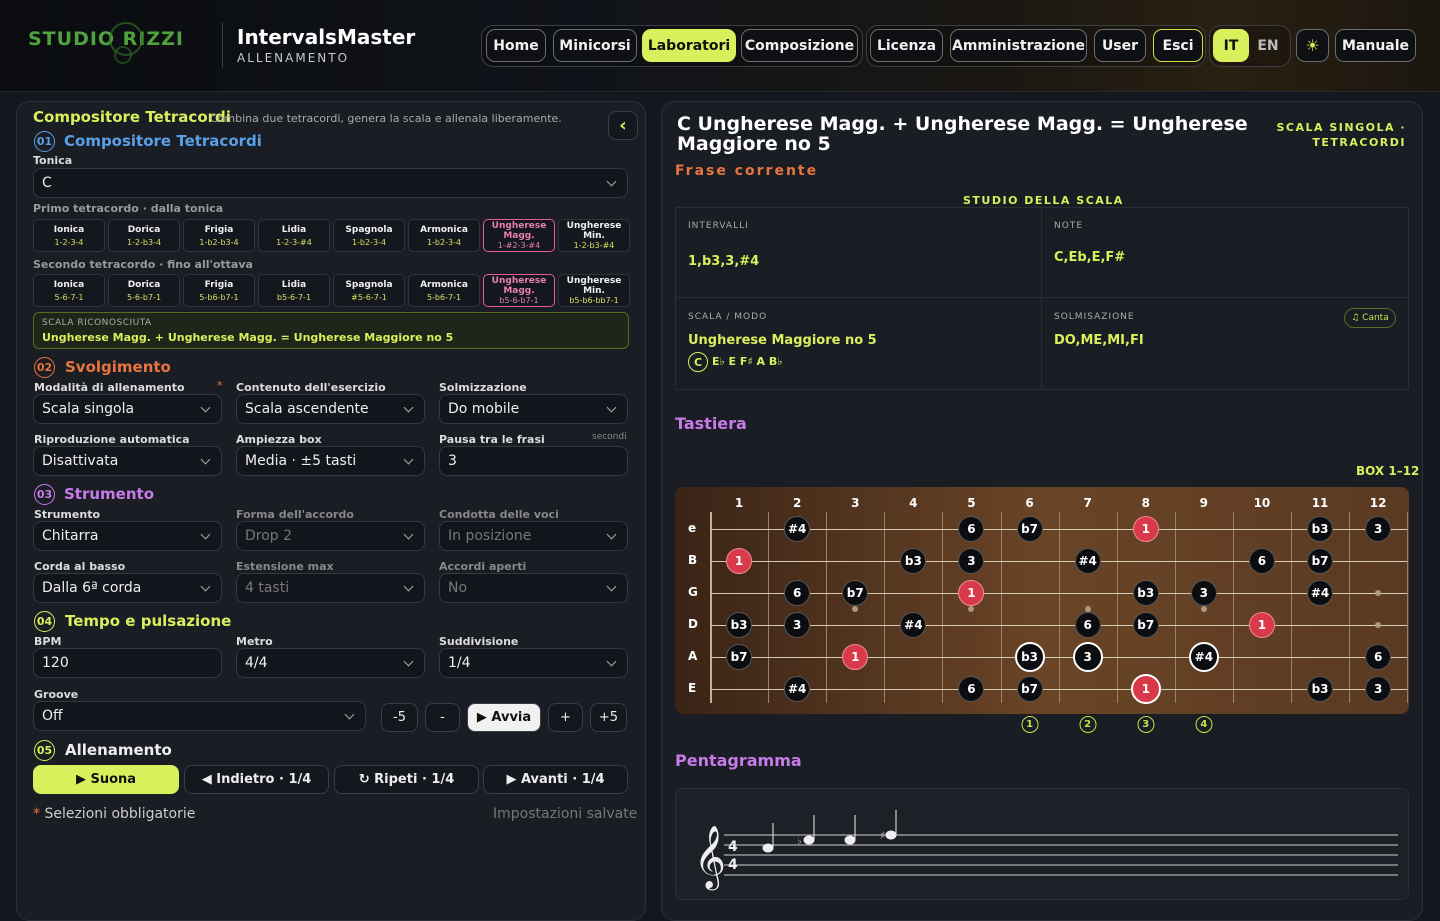 This screenshot has height=921, width=1440. Describe the element at coordinates (256, 779) in the screenshot. I see `back-button: ◀ Indietro · 1/4` at that location.